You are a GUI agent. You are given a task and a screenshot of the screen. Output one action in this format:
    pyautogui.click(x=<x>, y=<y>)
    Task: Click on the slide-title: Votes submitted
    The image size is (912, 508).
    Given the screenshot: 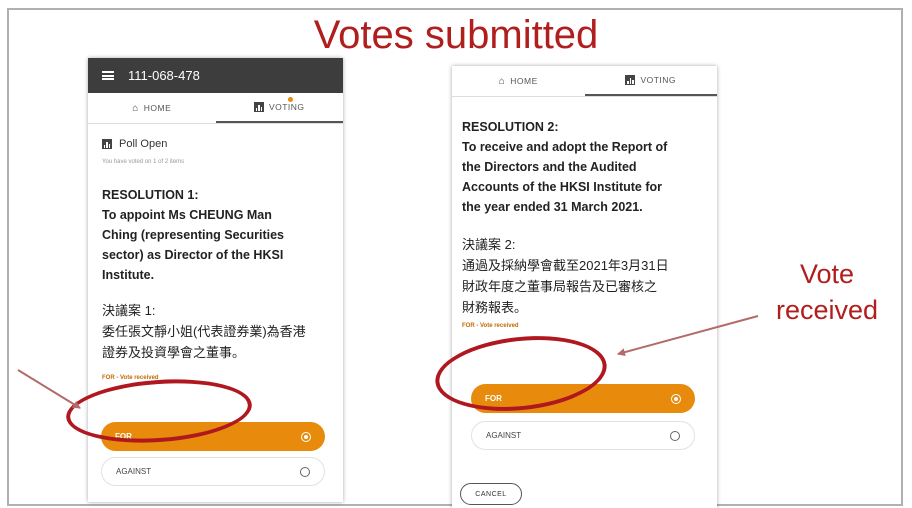 What is the action you would take?
    pyautogui.click(x=456, y=35)
    